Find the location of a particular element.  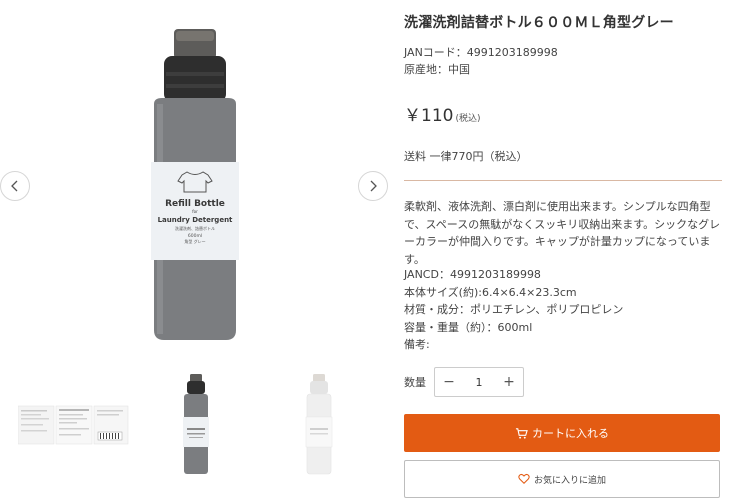

chevron-right-icon is located at coordinates (373, 186).